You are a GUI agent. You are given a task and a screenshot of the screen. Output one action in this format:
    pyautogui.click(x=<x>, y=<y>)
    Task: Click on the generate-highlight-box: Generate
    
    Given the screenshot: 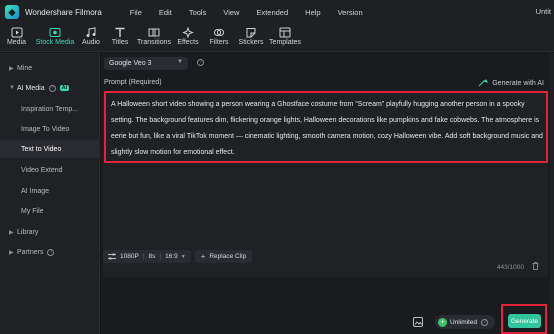 What is the action you would take?
    pyautogui.click(x=524, y=319)
    